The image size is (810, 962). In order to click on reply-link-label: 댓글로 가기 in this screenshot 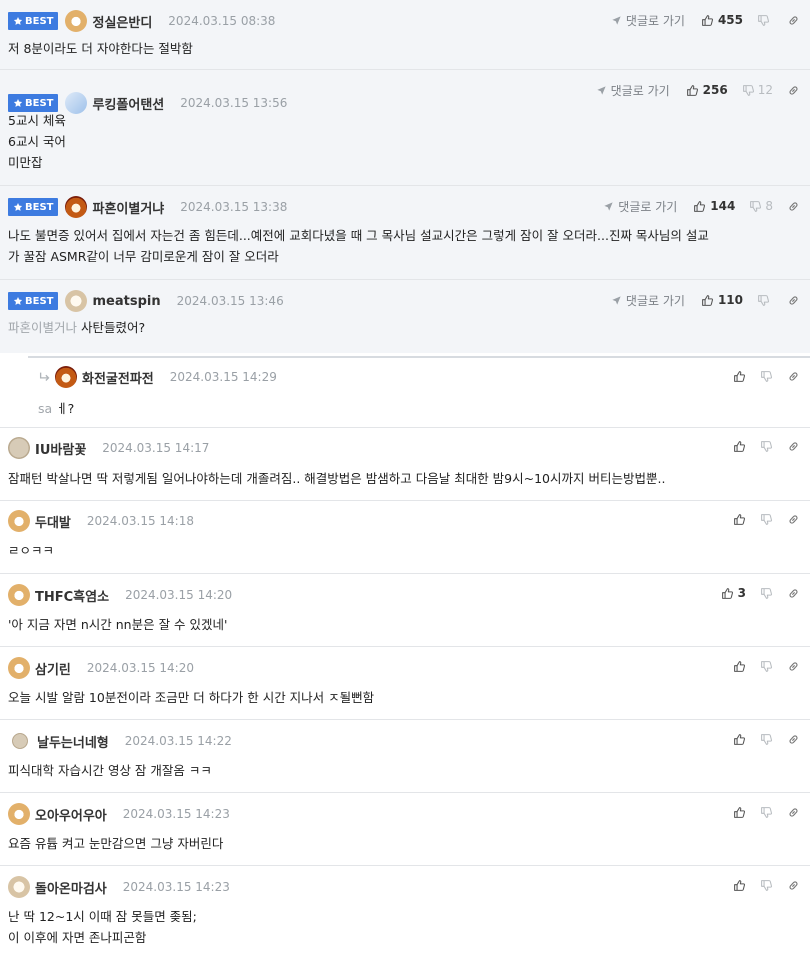, I will do `click(640, 90)`.